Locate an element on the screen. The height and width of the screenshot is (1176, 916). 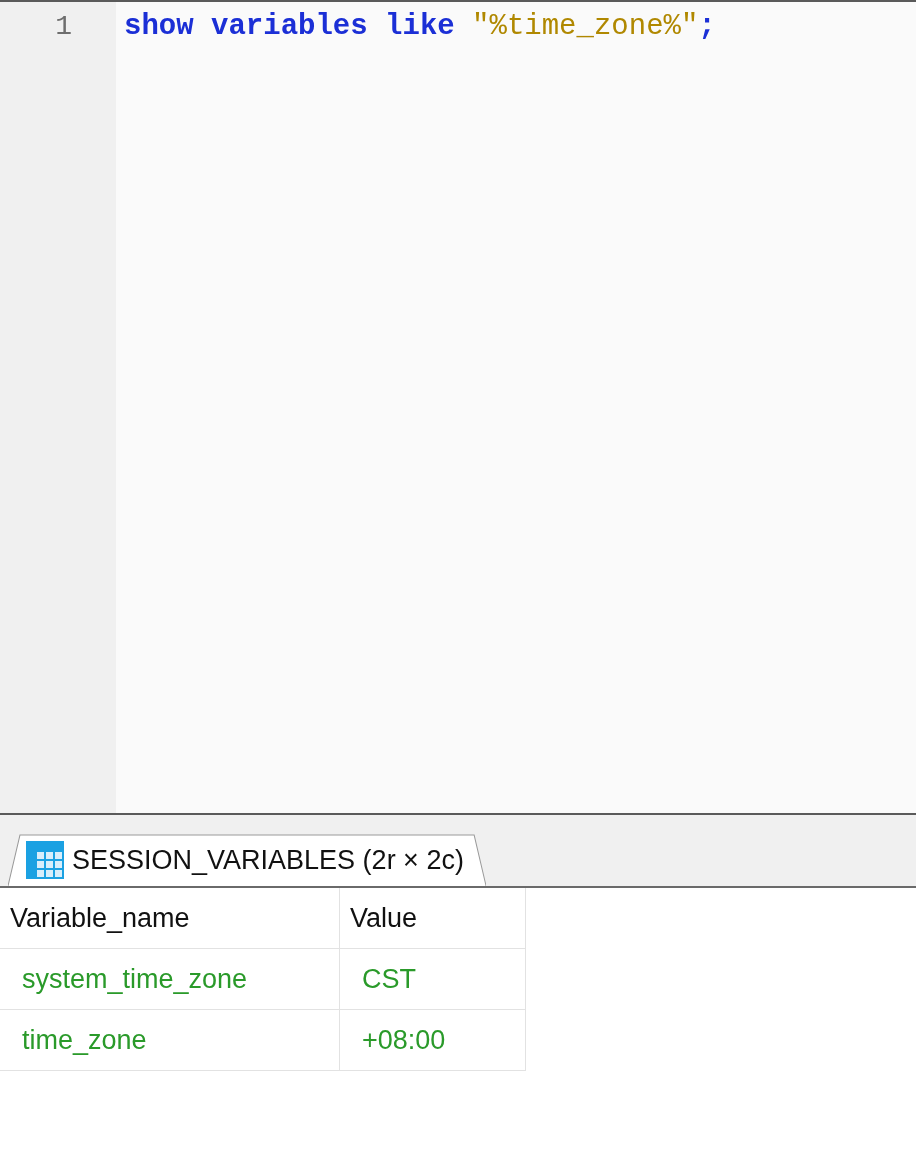
code-line: show variables like "%time_zone%"; is located at coordinates (420, 27).